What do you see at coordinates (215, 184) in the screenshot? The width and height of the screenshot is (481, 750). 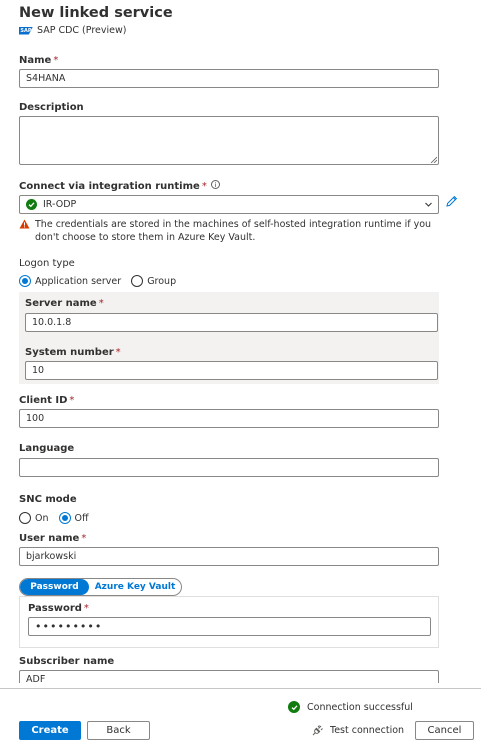 I see `info-icon: i` at bounding box center [215, 184].